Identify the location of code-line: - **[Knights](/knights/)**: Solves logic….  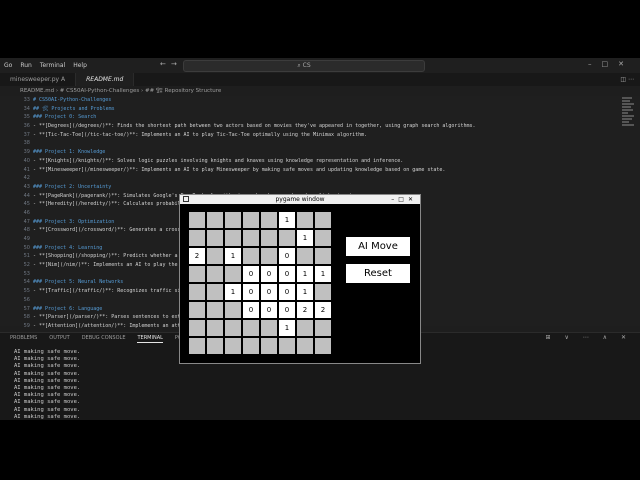
(323, 161).